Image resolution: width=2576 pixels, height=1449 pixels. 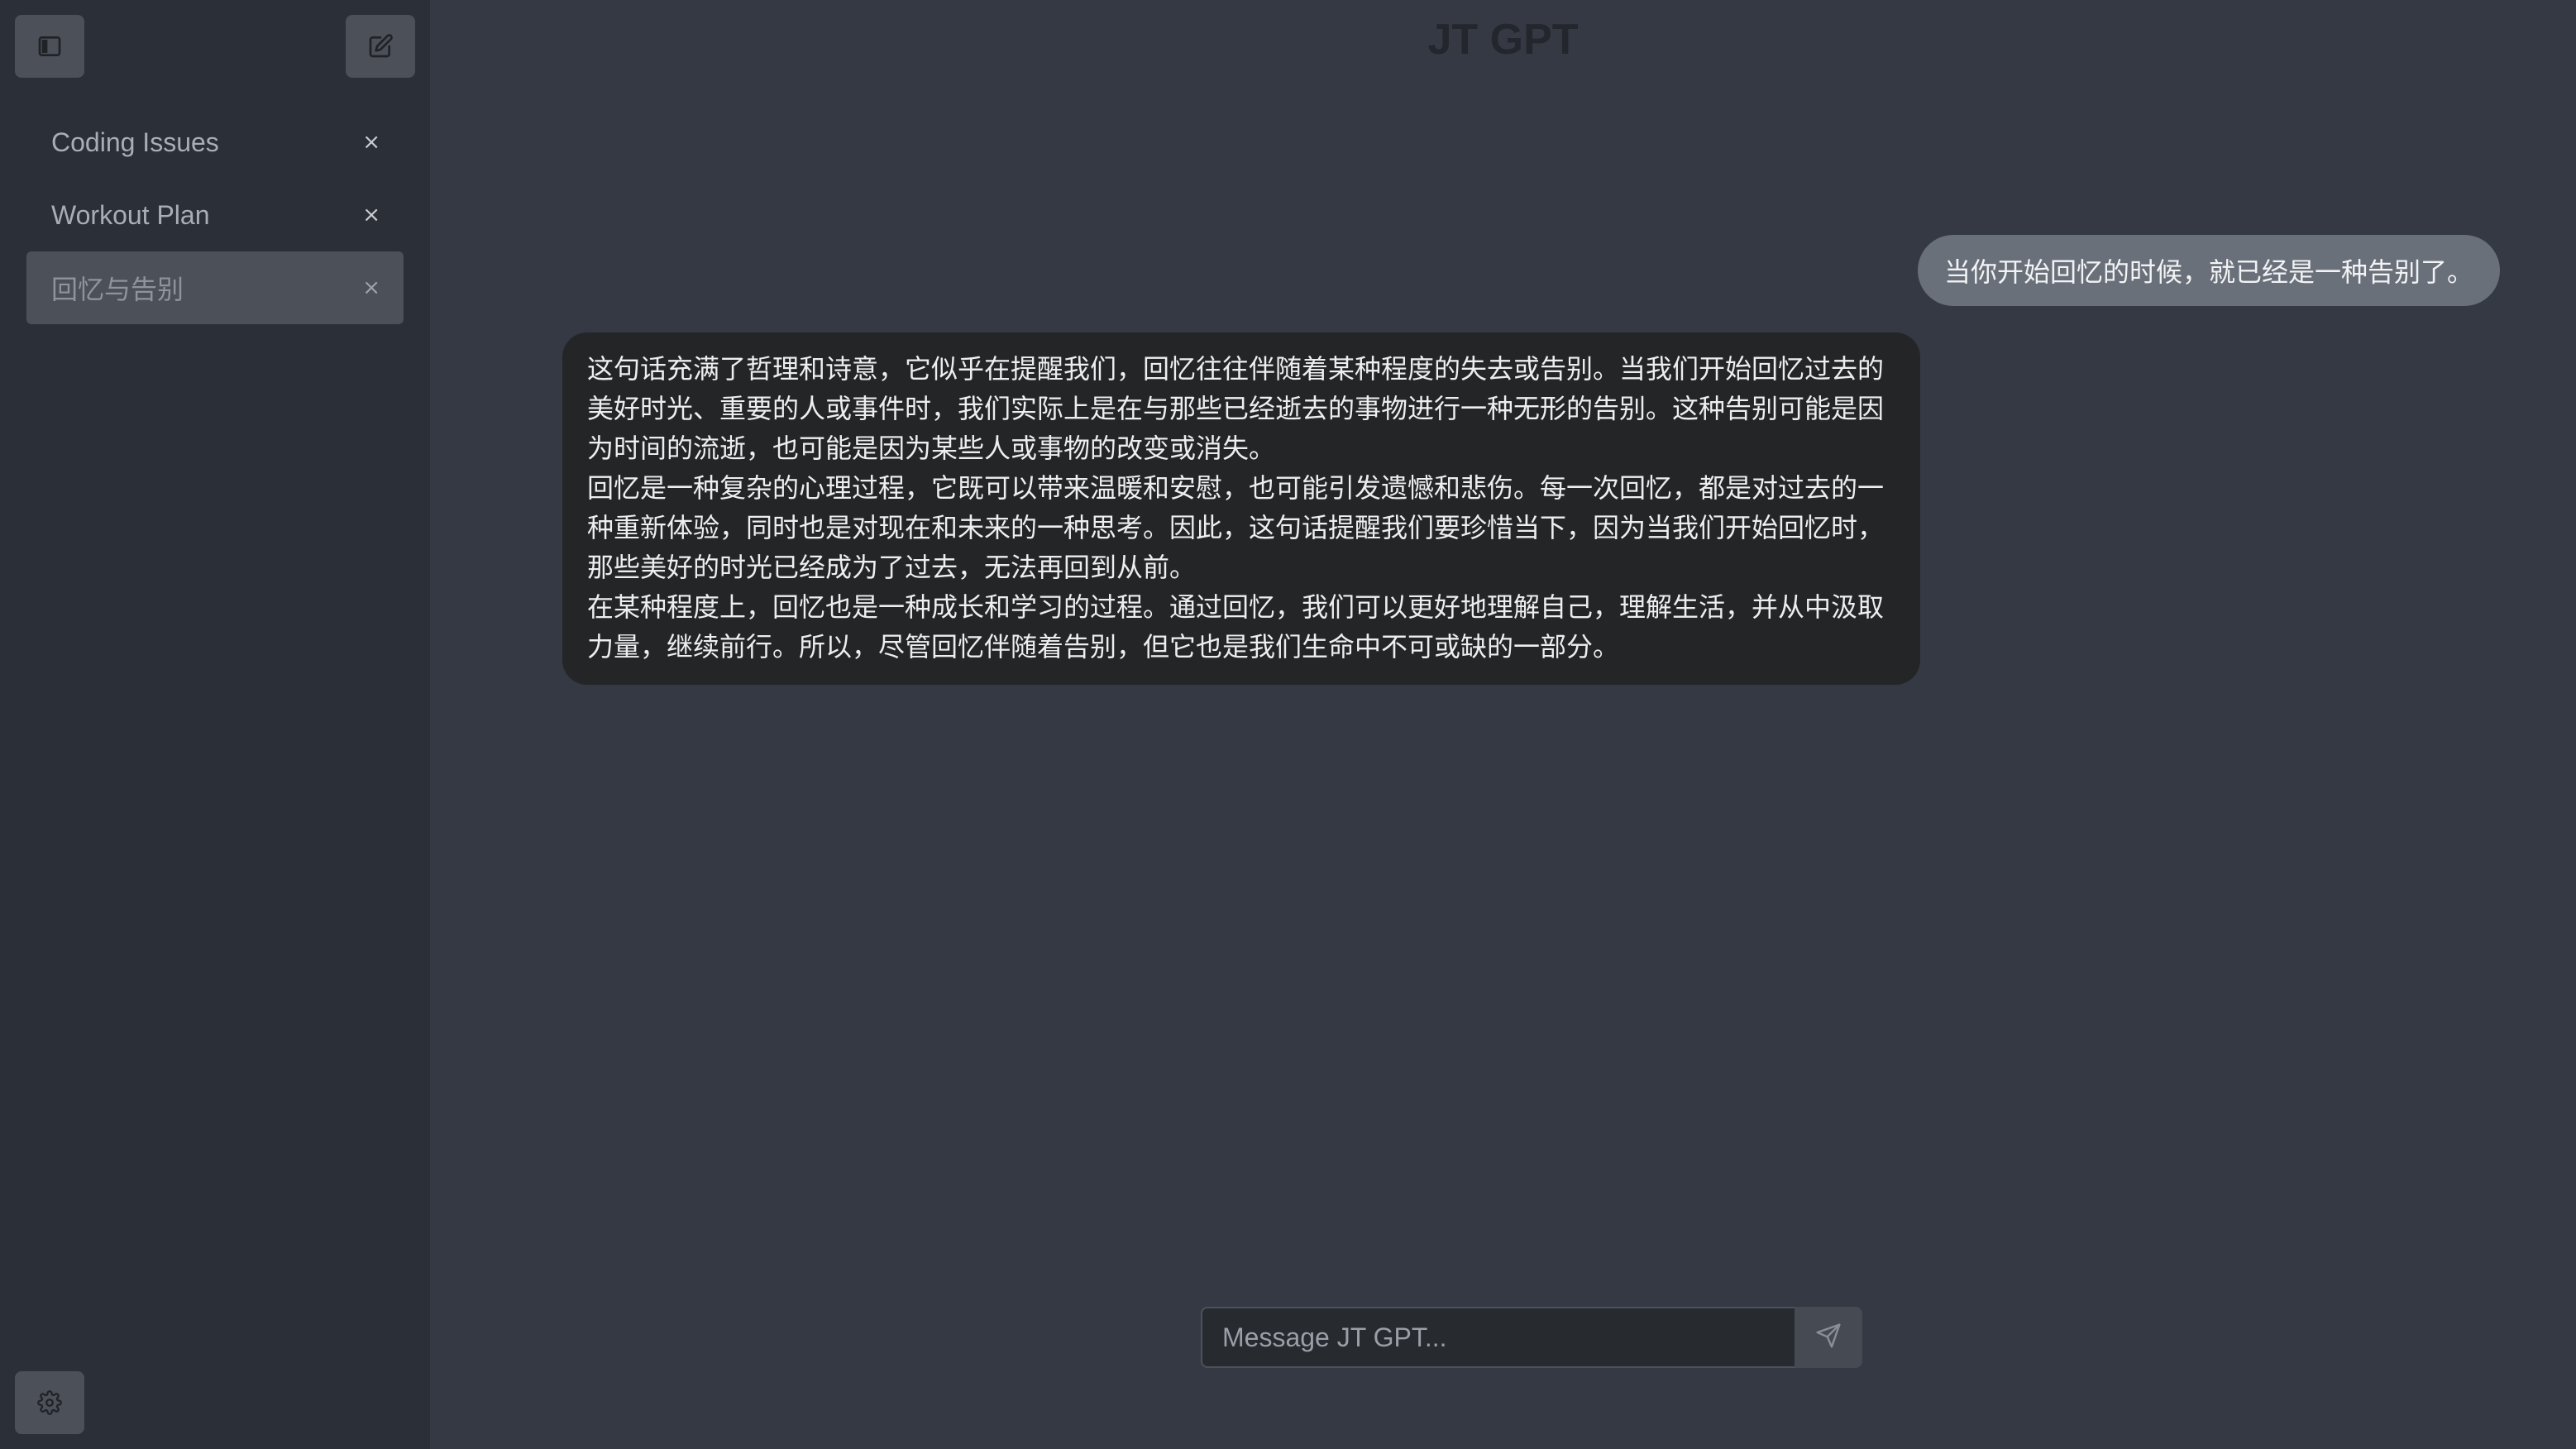 I want to click on message-composer, so click(x=1531, y=1337).